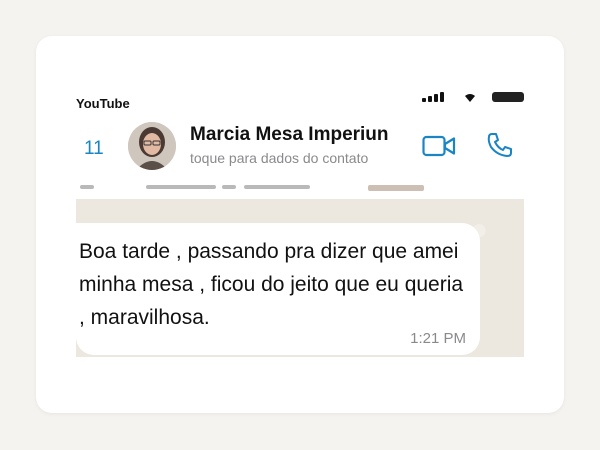  Describe the element at coordinates (103, 103) in the screenshot. I see `back-to-app-label: YouTube` at that location.